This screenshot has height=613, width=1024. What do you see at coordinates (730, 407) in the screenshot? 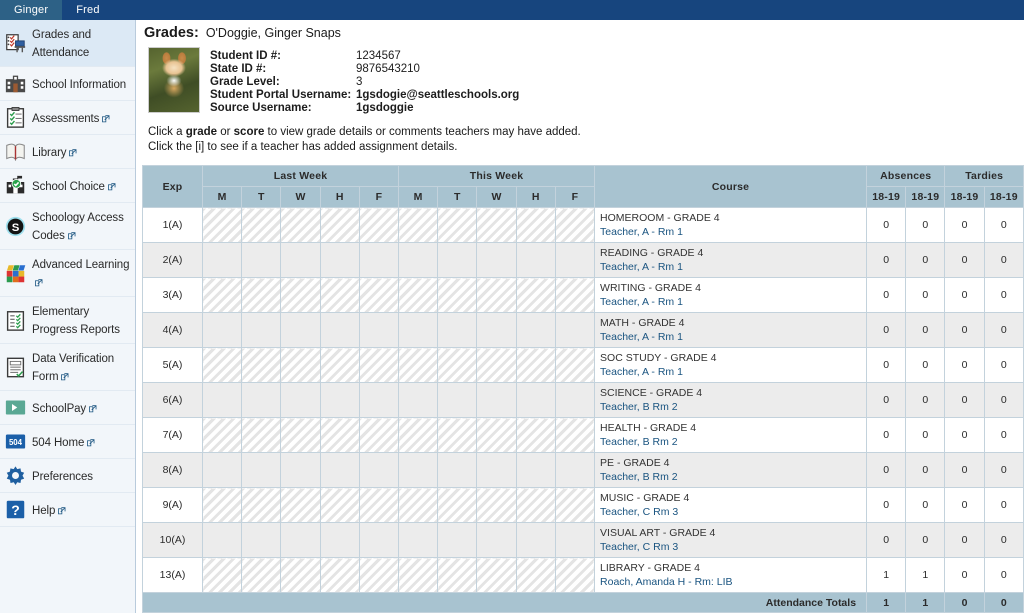
I see `teacher-link: Teacher, B Rm 2` at bounding box center [730, 407].